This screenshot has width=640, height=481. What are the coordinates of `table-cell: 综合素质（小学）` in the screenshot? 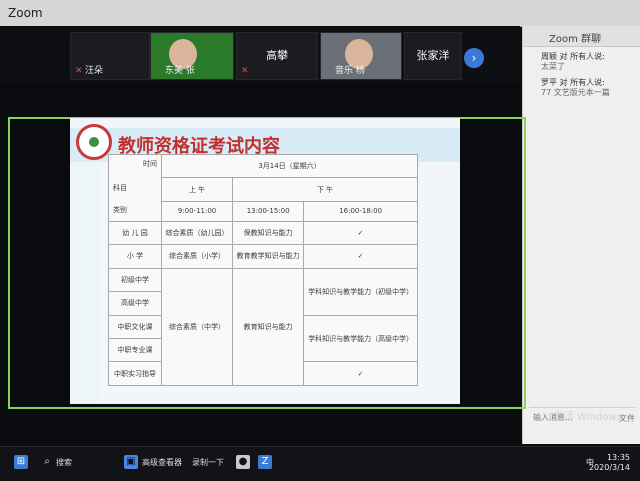 It's located at (197, 256).